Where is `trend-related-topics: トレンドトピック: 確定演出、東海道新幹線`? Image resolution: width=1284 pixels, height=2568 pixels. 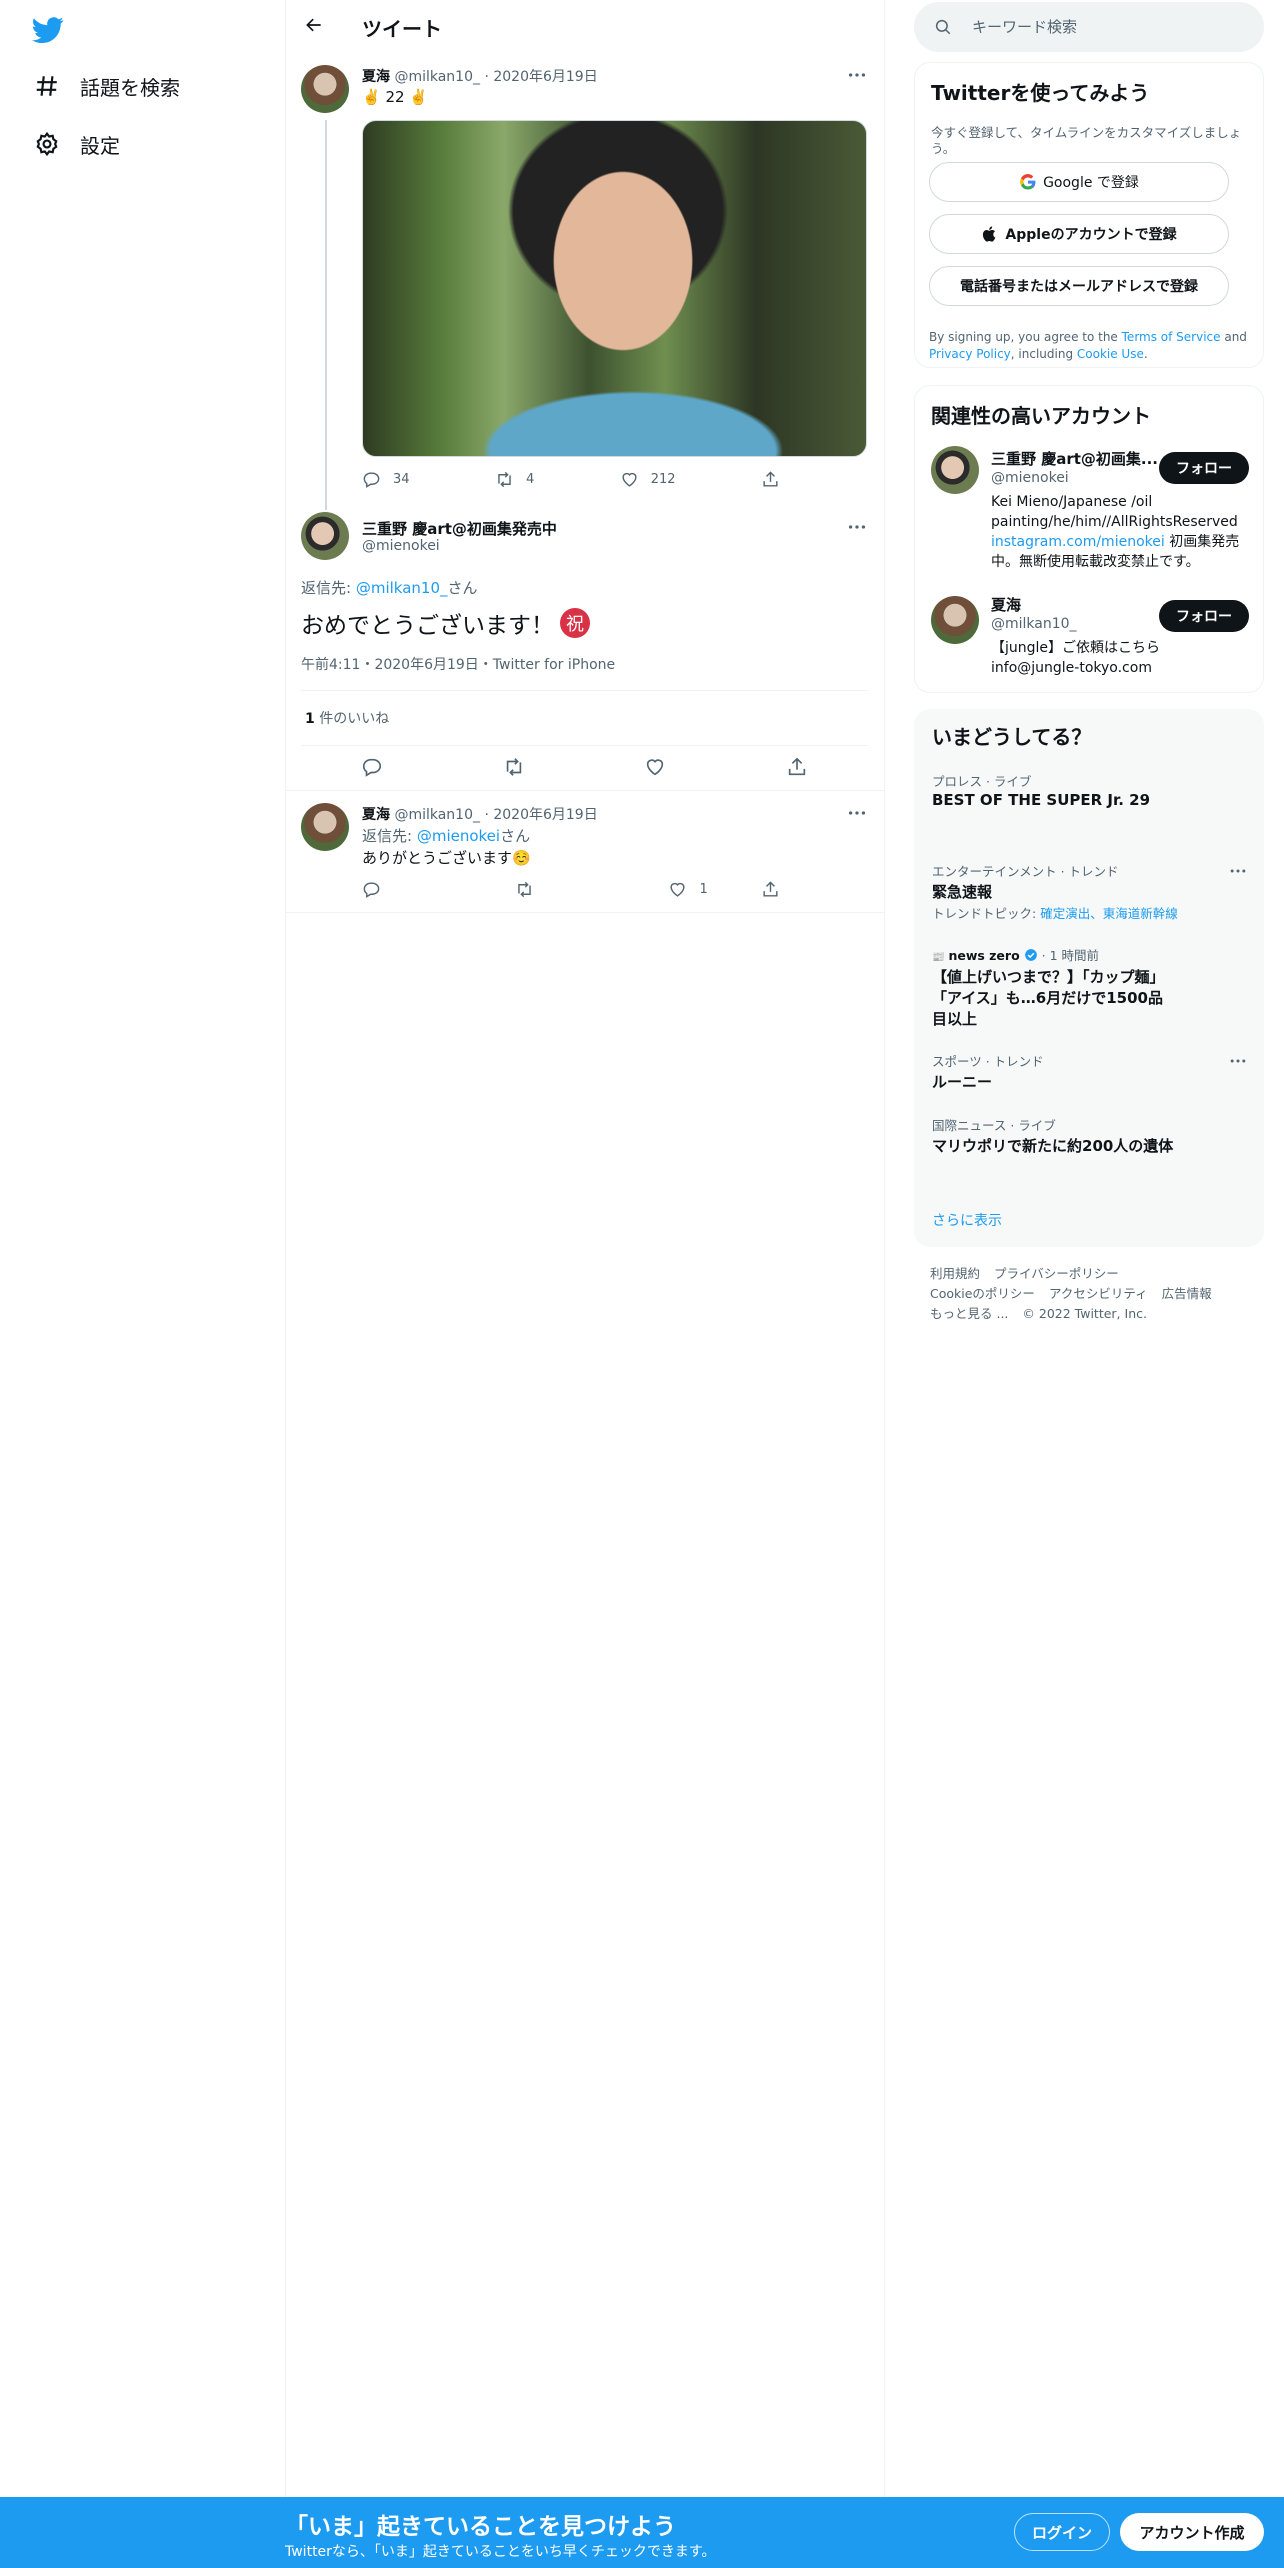
trend-related-topics: トレンドトピック: 確定演出、東海道新幹線 is located at coordinates (1055, 912).